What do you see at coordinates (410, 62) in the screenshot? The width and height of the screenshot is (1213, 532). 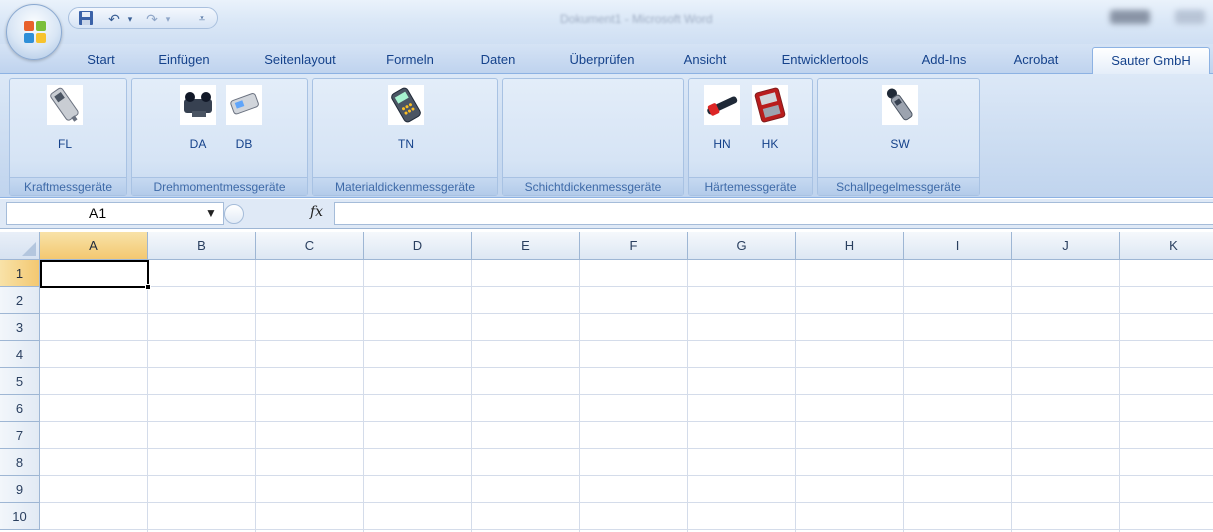 I see `tab-formeln: Formeln` at bounding box center [410, 62].